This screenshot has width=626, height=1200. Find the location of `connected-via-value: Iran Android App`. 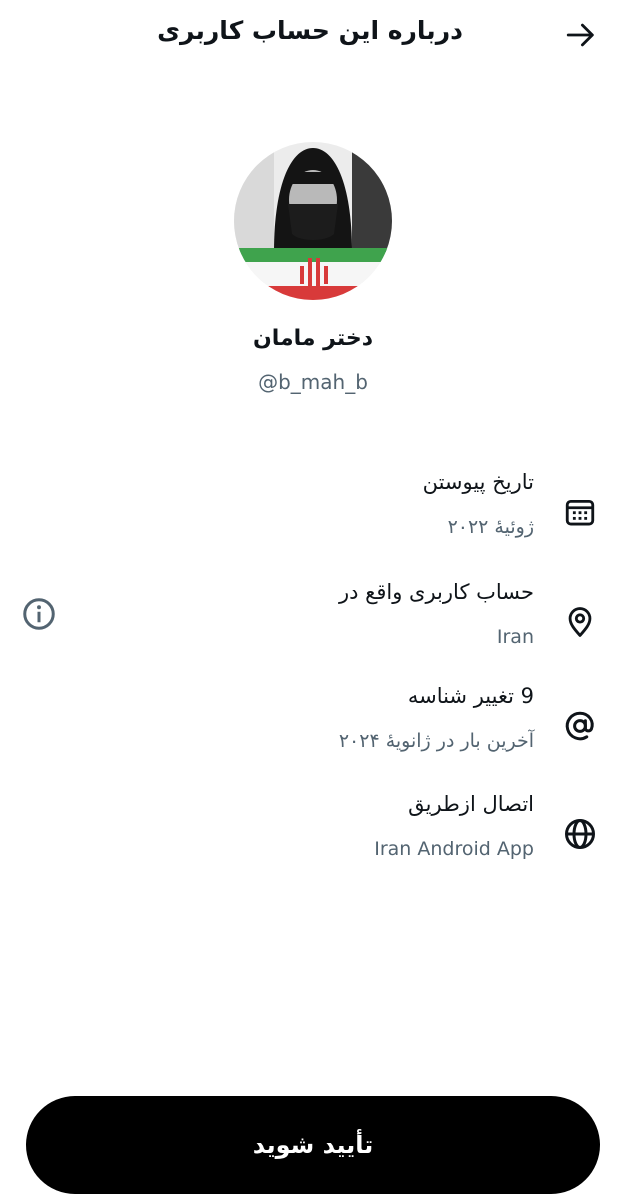

connected-via-value: Iran Android App is located at coordinates (454, 849).